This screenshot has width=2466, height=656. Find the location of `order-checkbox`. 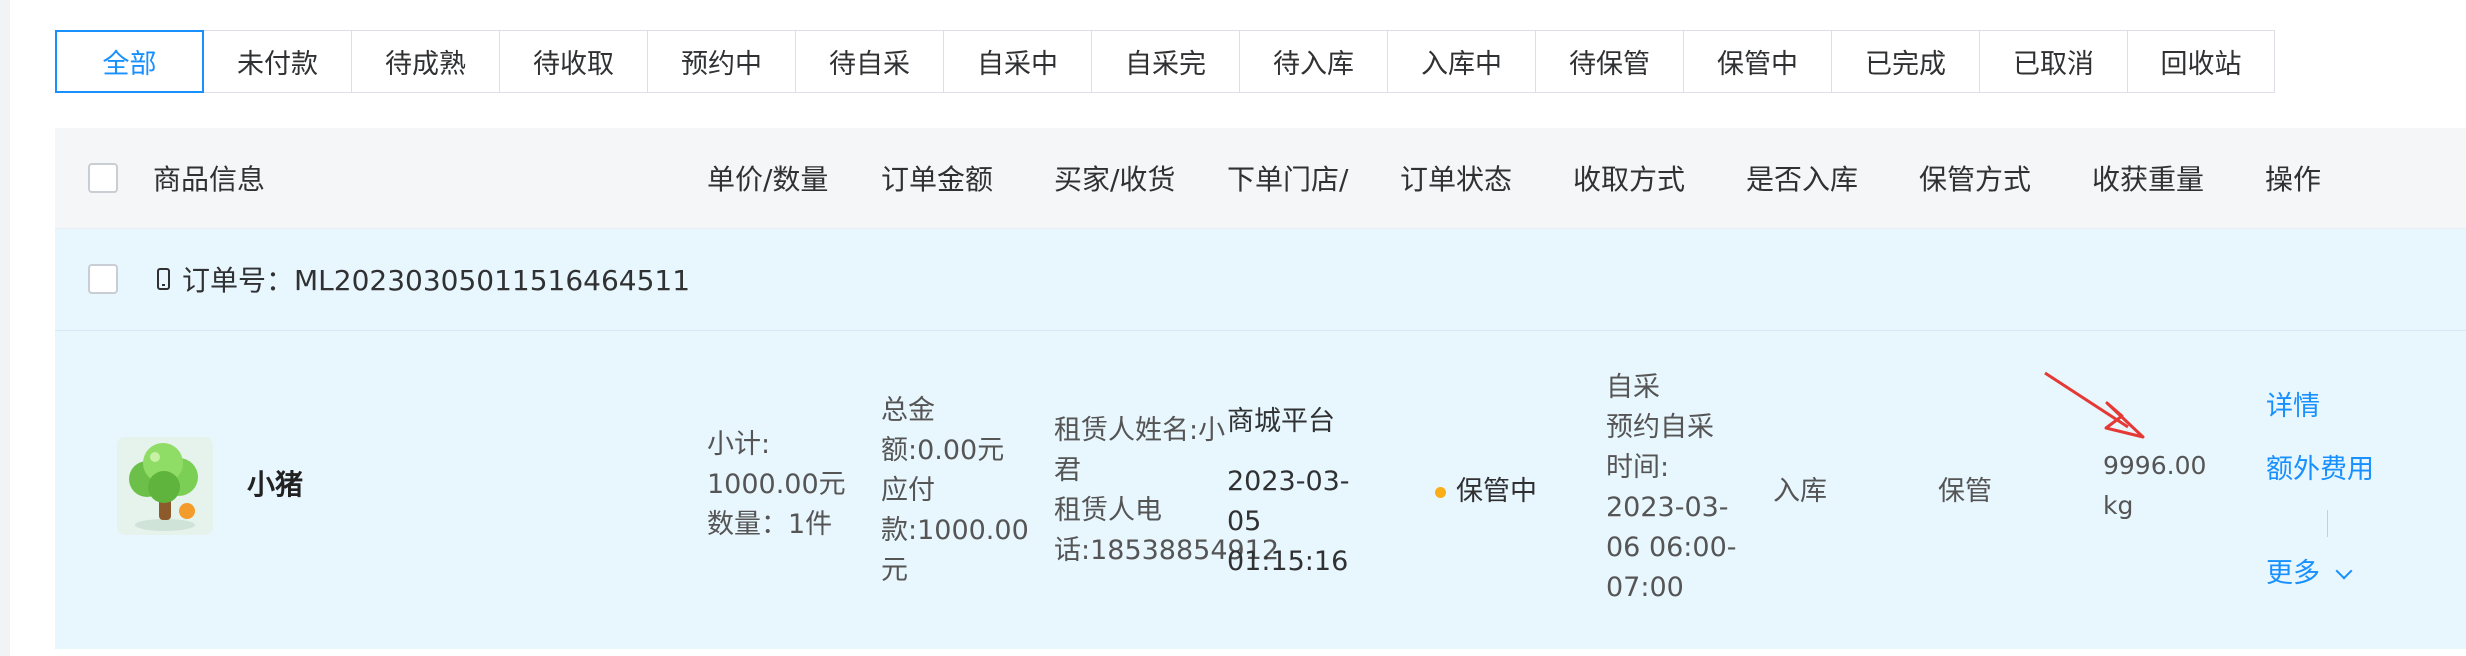

order-checkbox is located at coordinates (103, 279).